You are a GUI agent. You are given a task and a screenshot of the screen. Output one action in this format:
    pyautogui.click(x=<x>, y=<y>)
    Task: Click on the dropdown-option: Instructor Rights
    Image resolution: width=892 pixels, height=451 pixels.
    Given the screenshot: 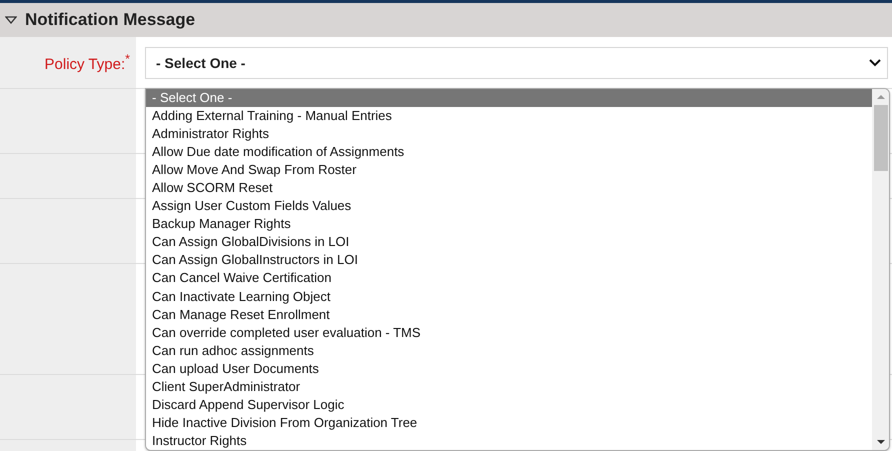 What is the action you would take?
    pyautogui.click(x=509, y=441)
    